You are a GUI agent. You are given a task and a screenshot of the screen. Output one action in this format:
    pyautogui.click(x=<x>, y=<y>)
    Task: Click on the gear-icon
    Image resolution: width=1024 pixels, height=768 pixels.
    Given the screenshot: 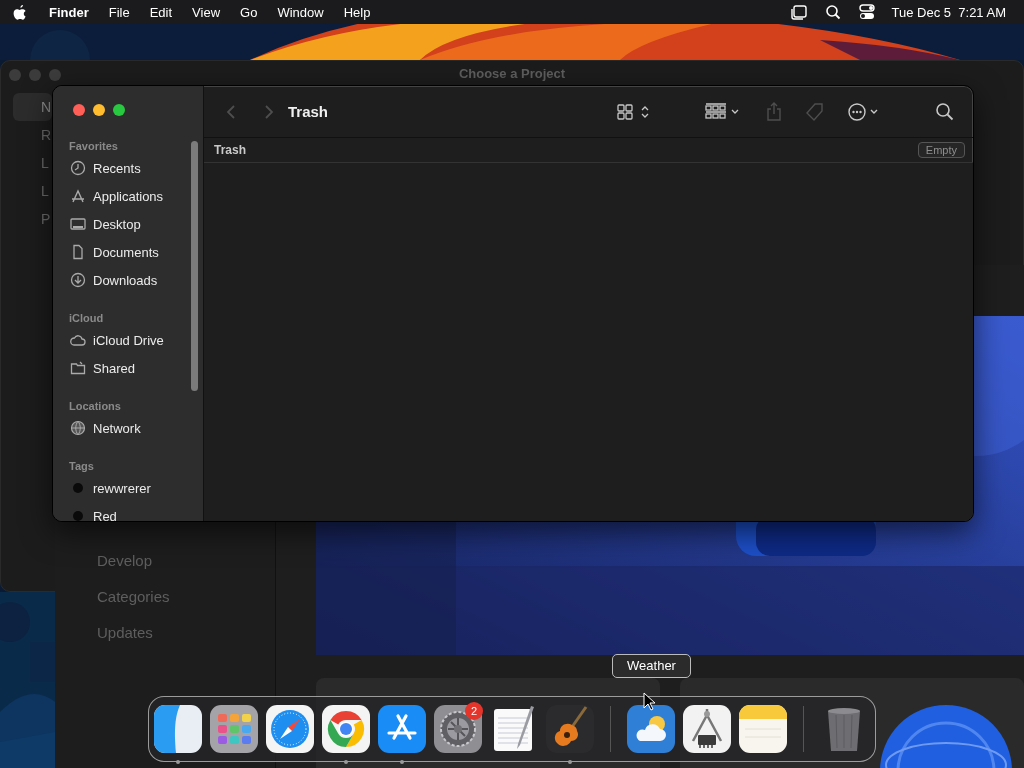 What is the action you would take?
    pyautogui.click(x=458, y=729)
    